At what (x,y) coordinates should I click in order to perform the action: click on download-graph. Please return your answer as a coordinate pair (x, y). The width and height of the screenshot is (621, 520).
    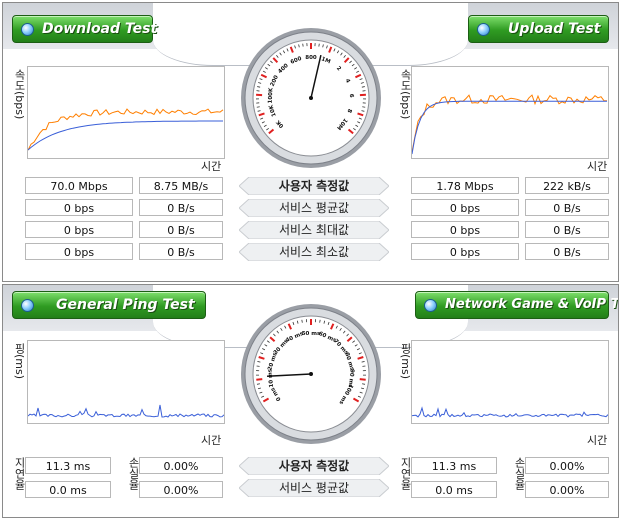
    Looking at the image, I should click on (126, 112).